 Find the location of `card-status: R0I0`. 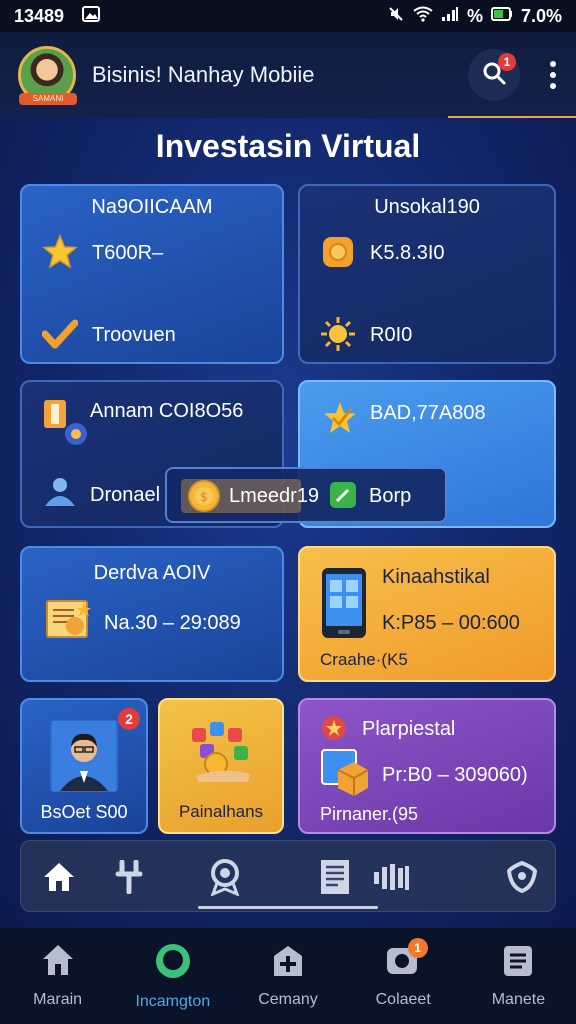

card-status: R0I0 is located at coordinates (391, 335).